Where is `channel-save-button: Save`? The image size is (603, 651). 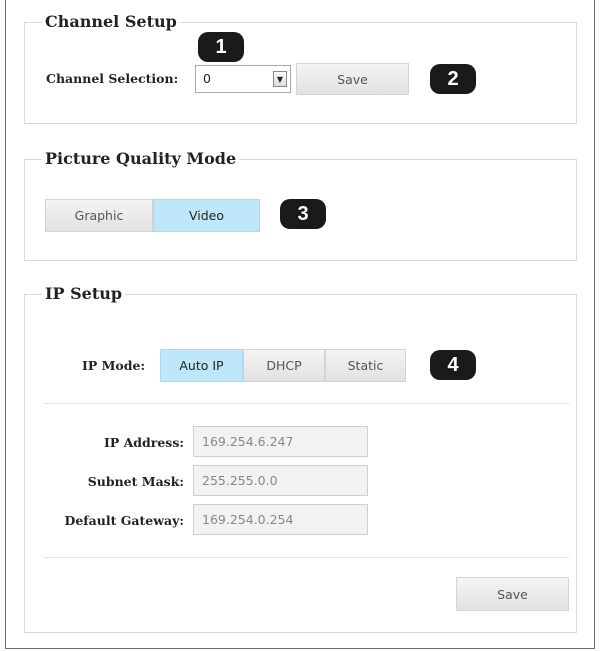 channel-save-button: Save is located at coordinates (352, 79).